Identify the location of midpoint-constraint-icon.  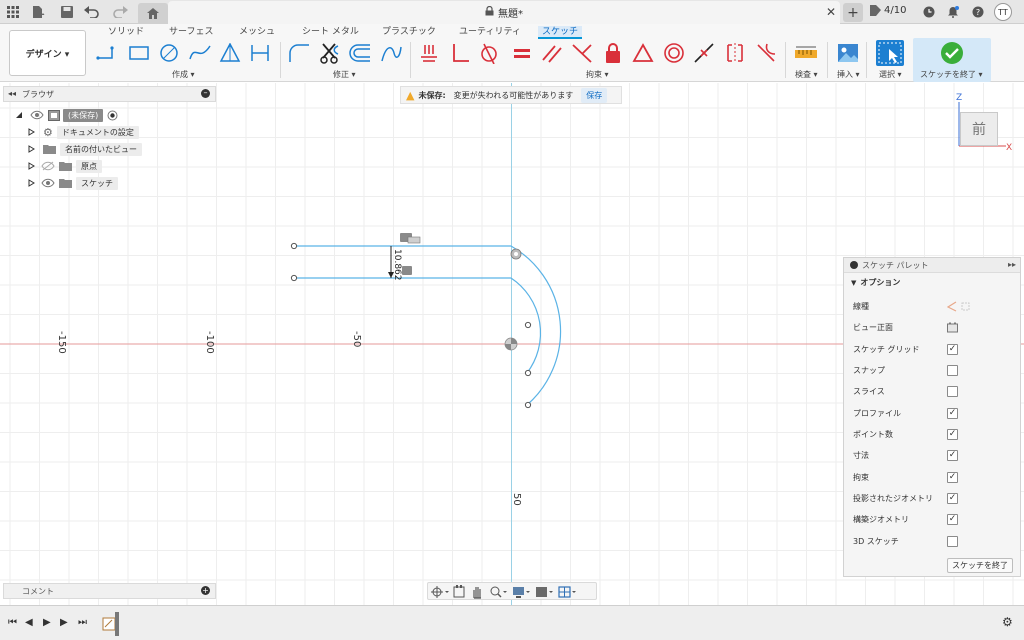
(704, 53).